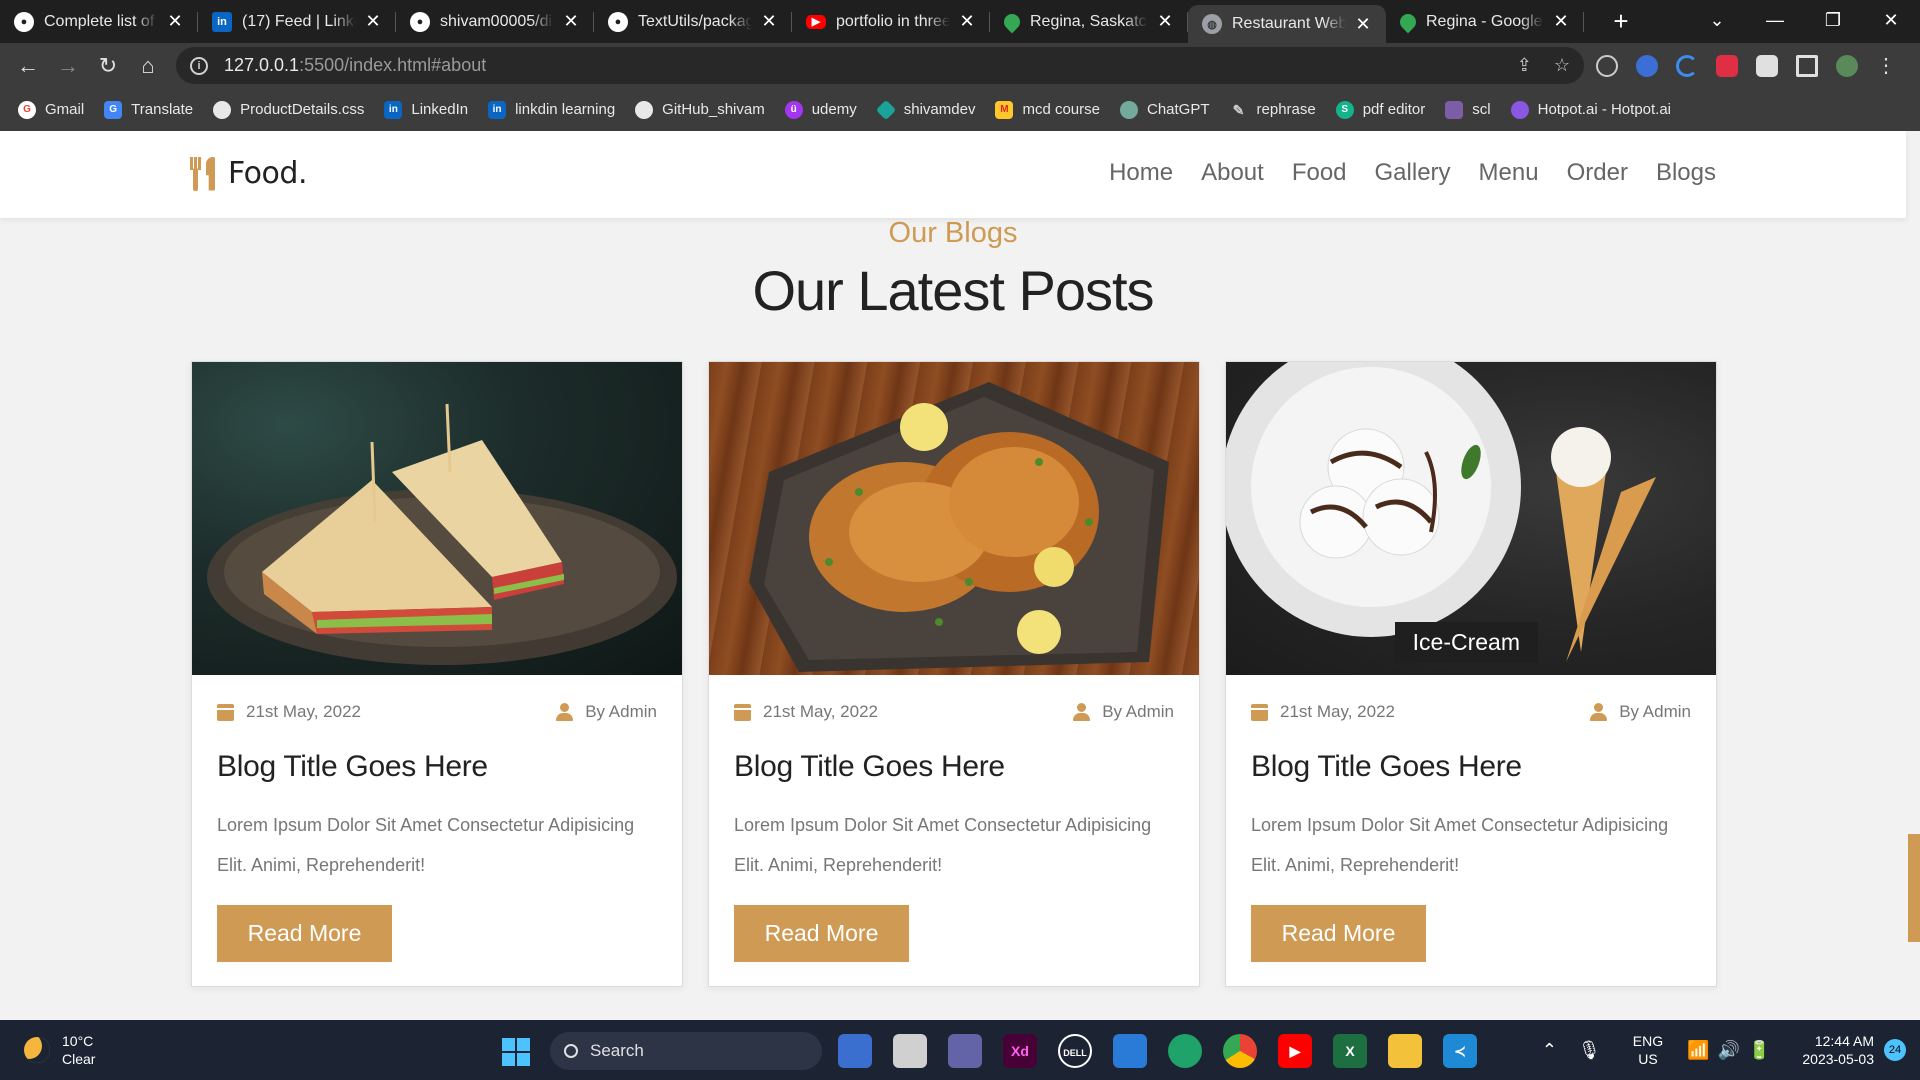 The width and height of the screenshot is (1920, 1080). Describe the element at coordinates (199, 65) in the screenshot. I see `site-info-icon: i` at that location.